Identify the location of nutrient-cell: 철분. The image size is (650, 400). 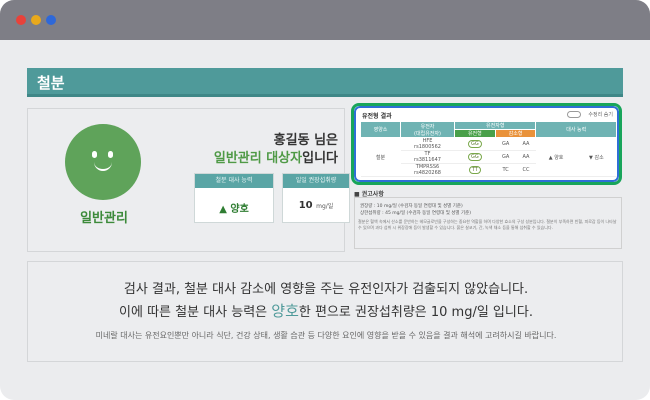
(380, 157).